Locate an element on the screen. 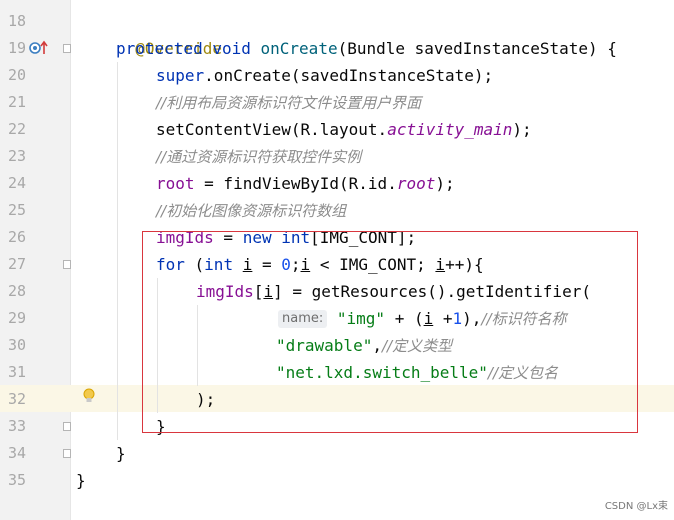 The image size is (674, 520). comment-token: //初始化图像资源标识符数组 is located at coordinates (251, 211).